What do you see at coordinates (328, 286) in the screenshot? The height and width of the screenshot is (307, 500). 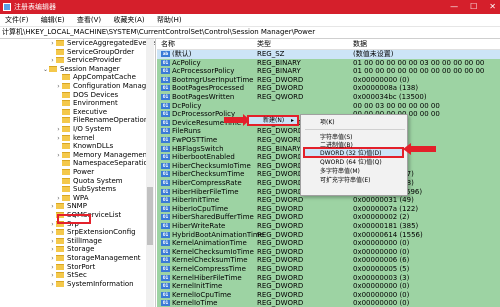 I see `value-row: 01 KernelInitTime REG_DWORD 0x00000000 (0)` at bounding box center [328, 286].